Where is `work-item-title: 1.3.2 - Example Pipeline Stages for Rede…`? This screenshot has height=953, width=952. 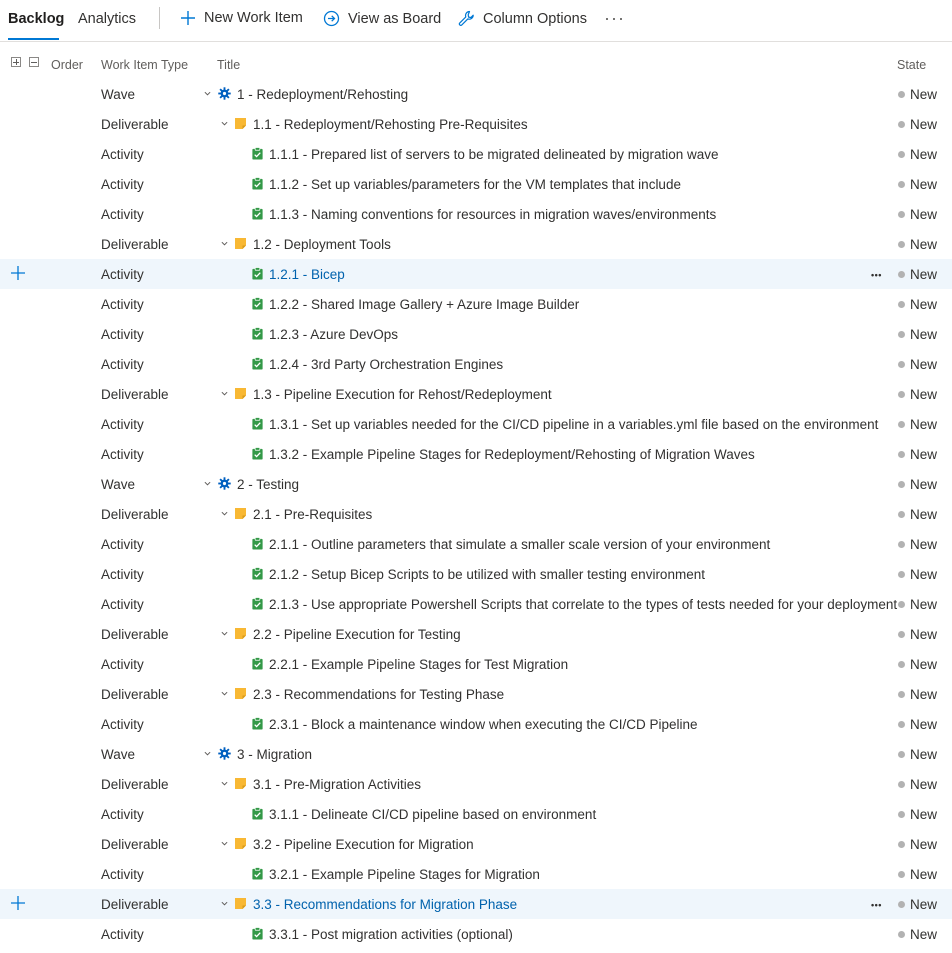
work-item-title: 1.3.2 - Example Pipeline Stages for Rede… is located at coordinates (512, 454).